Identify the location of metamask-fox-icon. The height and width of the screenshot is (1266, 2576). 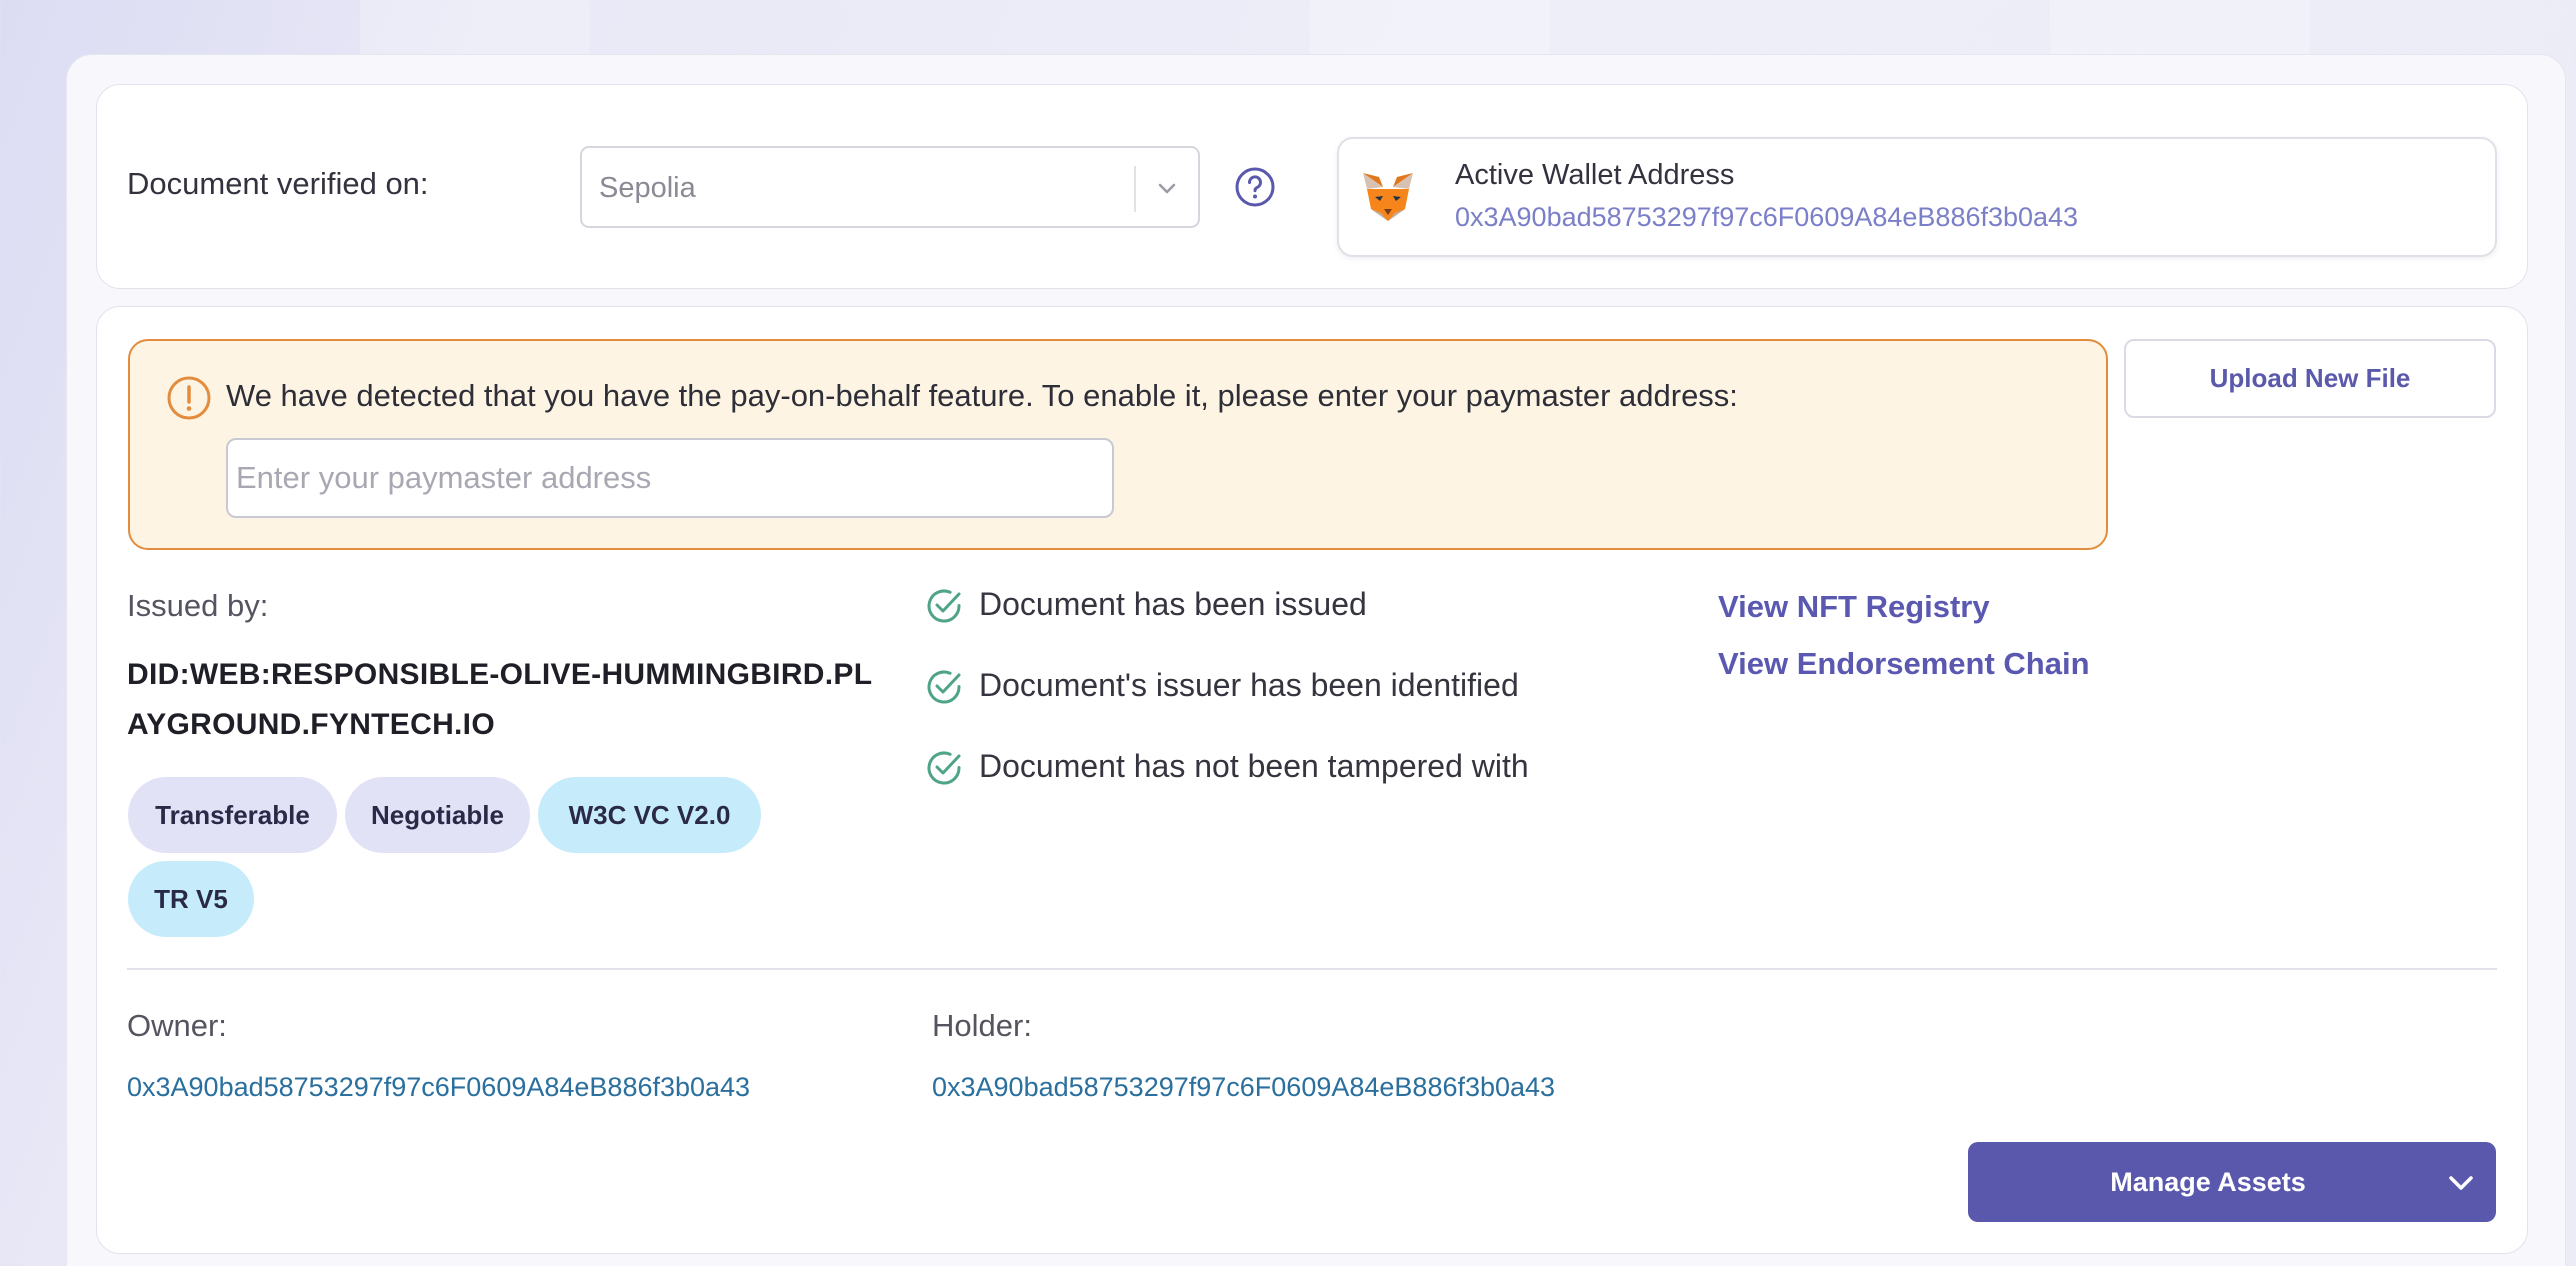
(1388, 197).